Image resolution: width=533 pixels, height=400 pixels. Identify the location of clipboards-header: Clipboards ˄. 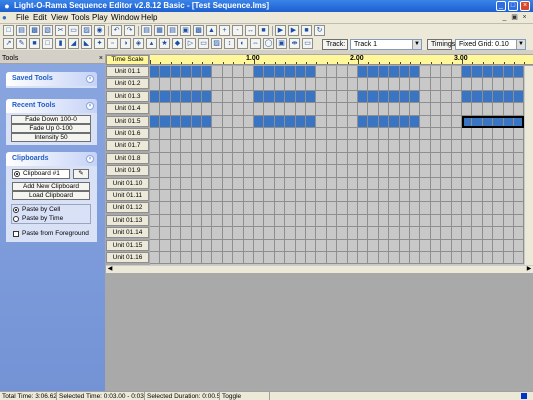
(51, 159).